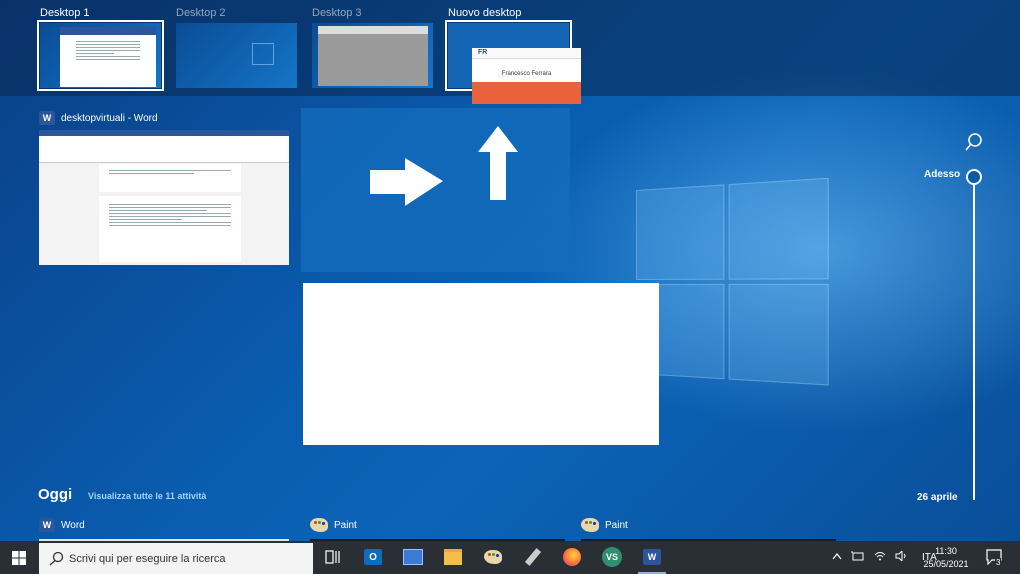 Image resolution: width=1020 pixels, height=574 pixels. Describe the element at coordinates (612, 557) in the screenshot. I see `vs-app-icon: VS` at that location.